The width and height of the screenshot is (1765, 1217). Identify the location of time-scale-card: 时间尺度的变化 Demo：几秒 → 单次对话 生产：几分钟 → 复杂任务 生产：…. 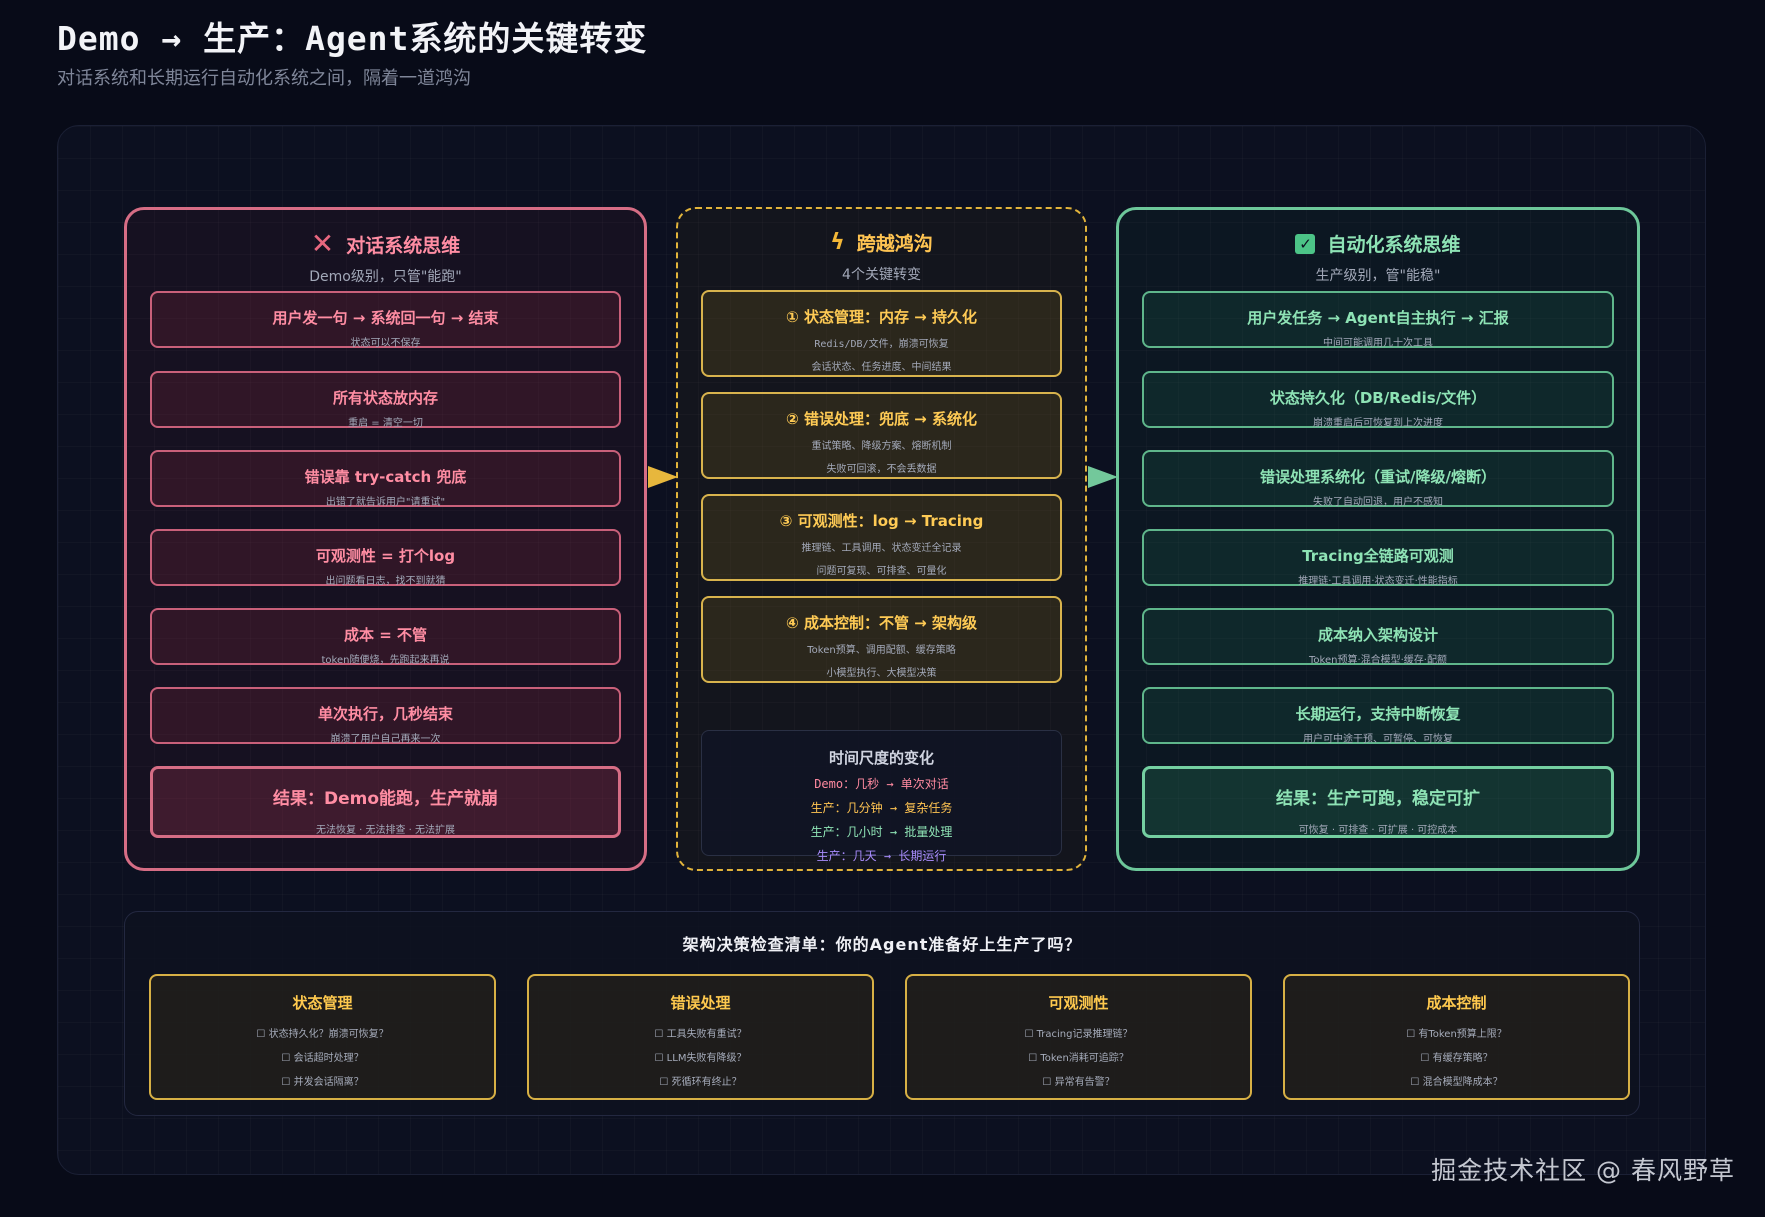
(881, 796).